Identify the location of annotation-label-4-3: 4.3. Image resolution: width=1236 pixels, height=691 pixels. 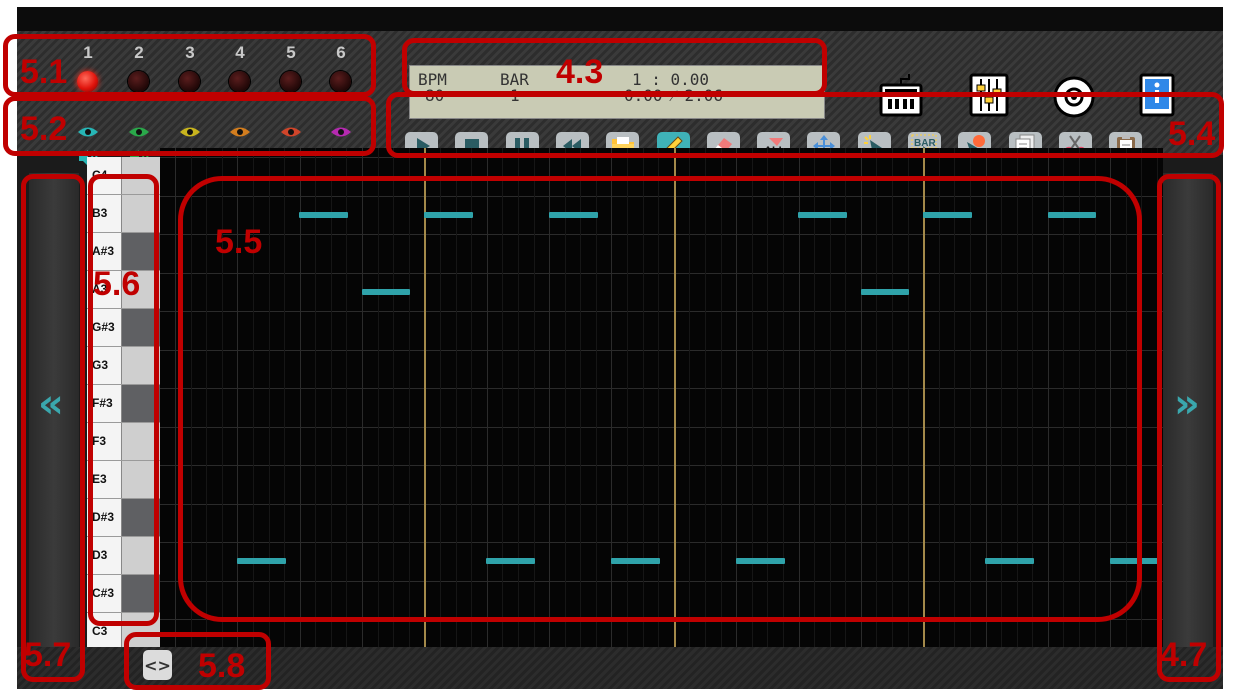
(580, 72).